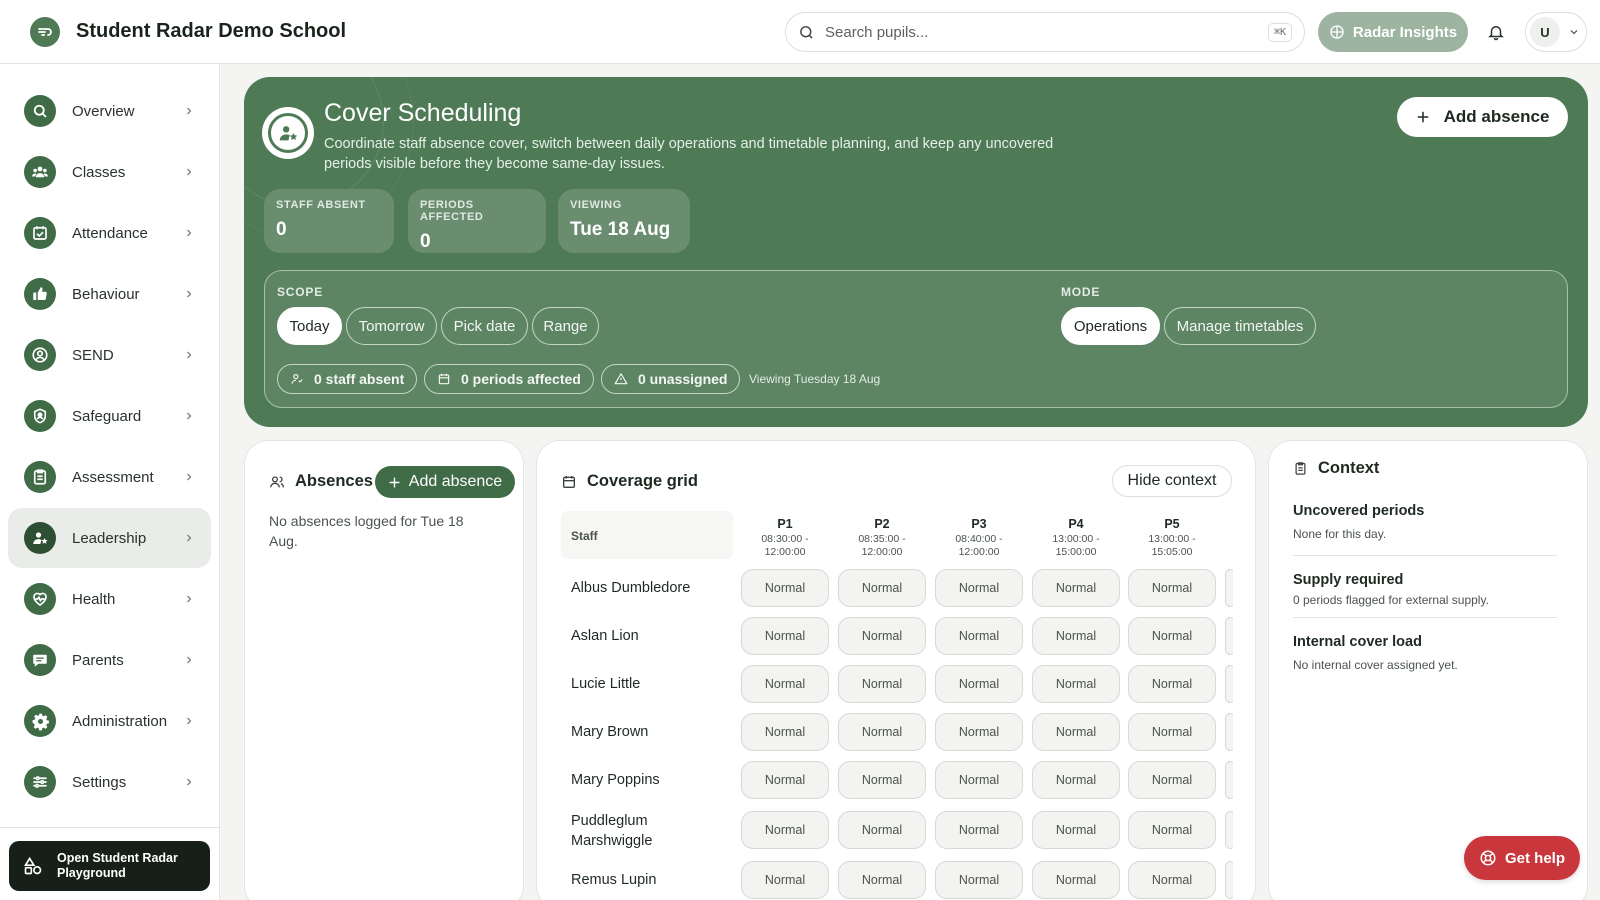 The width and height of the screenshot is (1600, 900). I want to click on lifebuoy-icon, so click(1488, 858).